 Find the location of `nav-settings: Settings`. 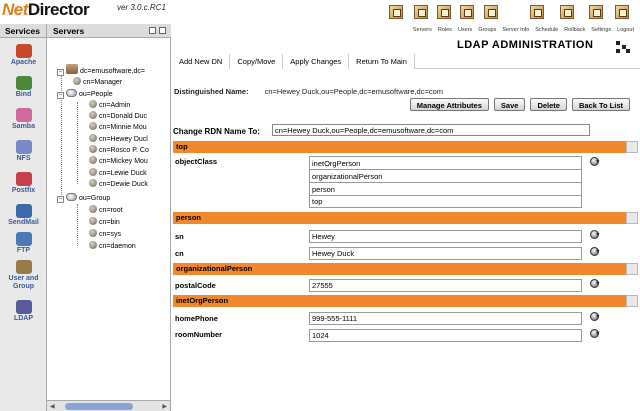

nav-settings: Settings is located at coordinates (601, 30).